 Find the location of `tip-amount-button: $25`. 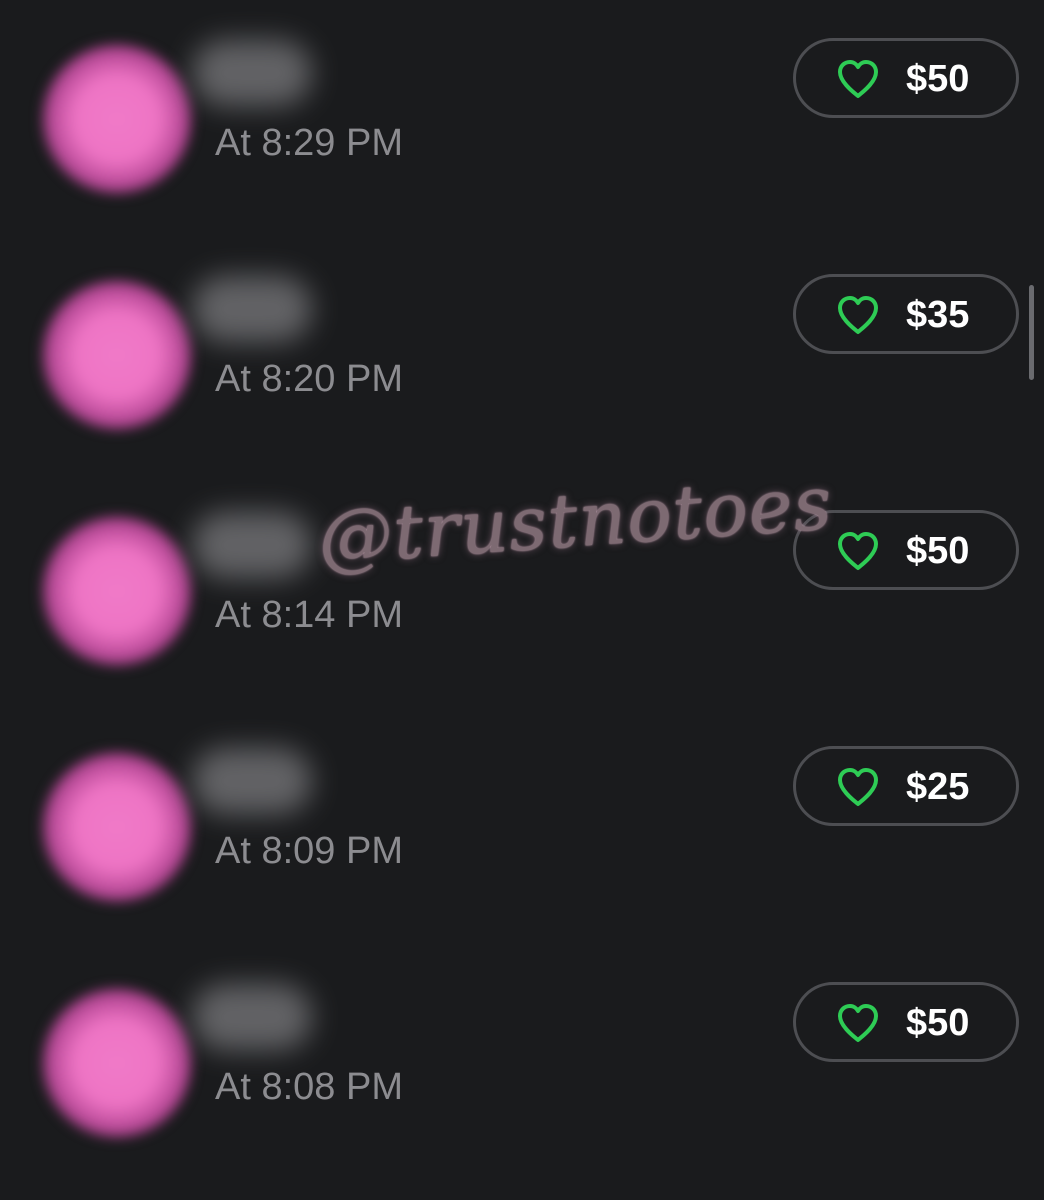

tip-amount-button: $25 is located at coordinates (906, 786).